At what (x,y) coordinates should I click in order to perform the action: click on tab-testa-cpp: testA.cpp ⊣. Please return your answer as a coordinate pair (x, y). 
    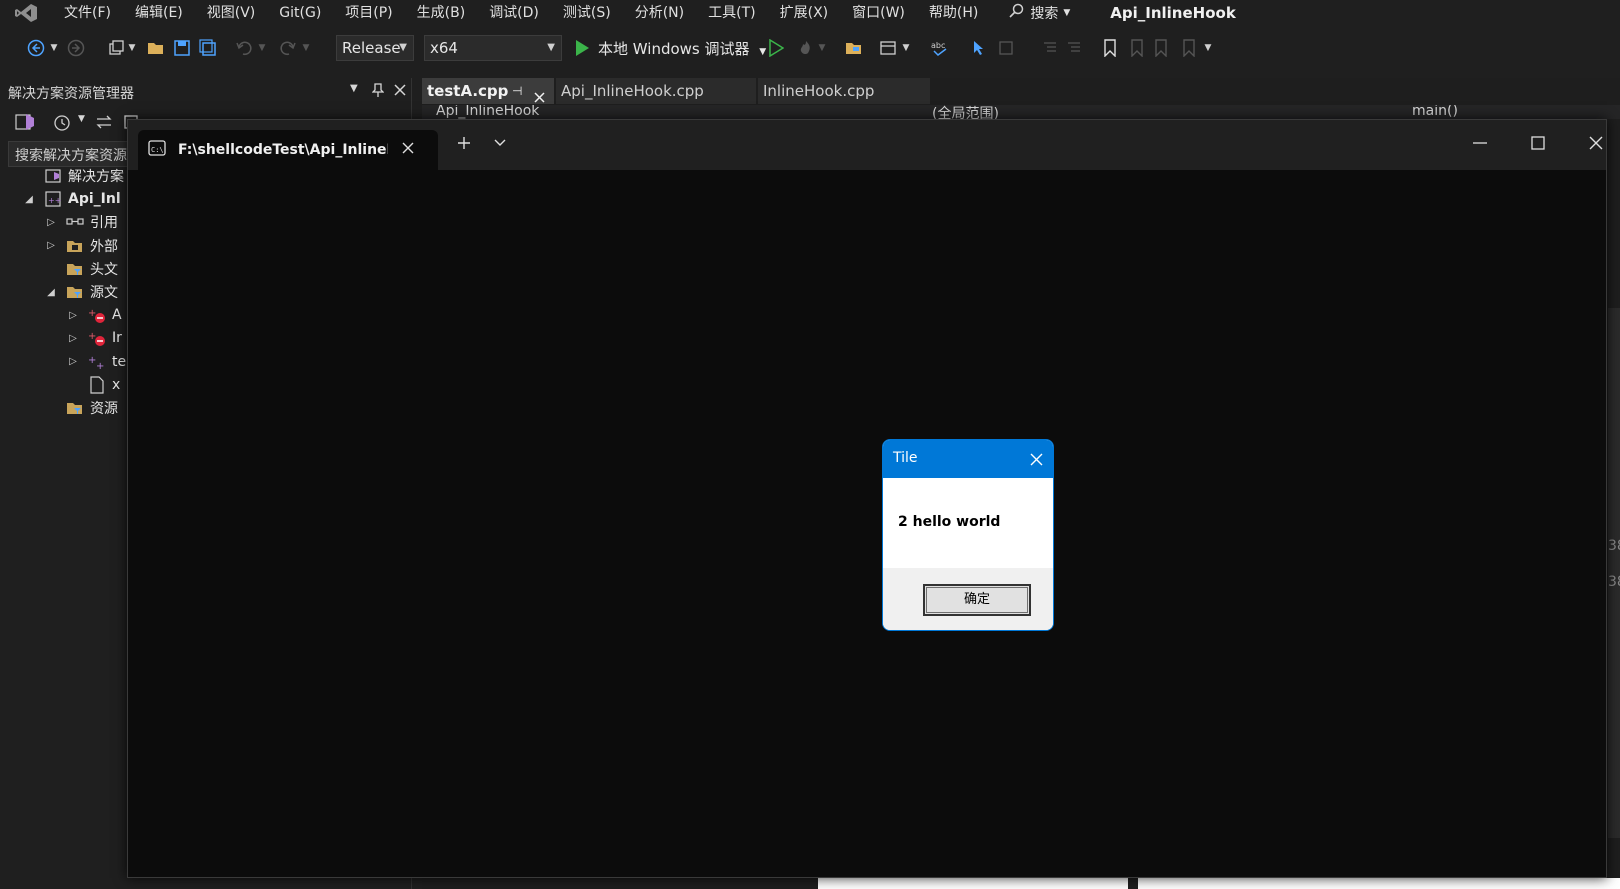
    Looking at the image, I should click on (488, 91).